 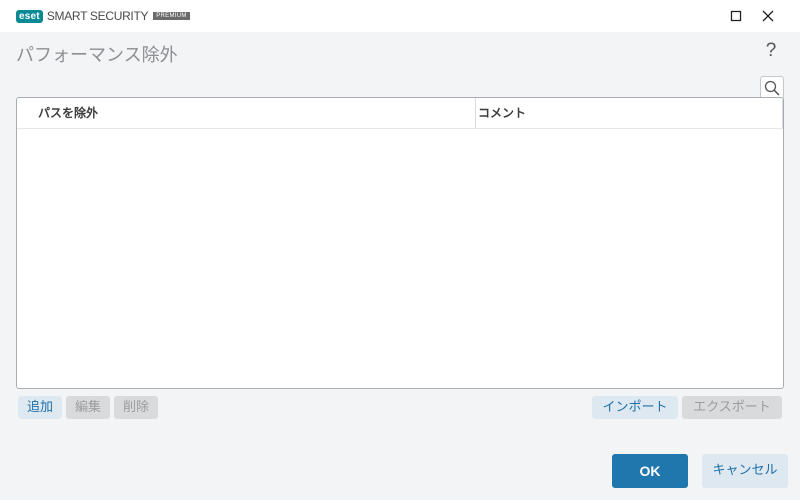 What do you see at coordinates (772, 88) in the screenshot?
I see `search-icon` at bounding box center [772, 88].